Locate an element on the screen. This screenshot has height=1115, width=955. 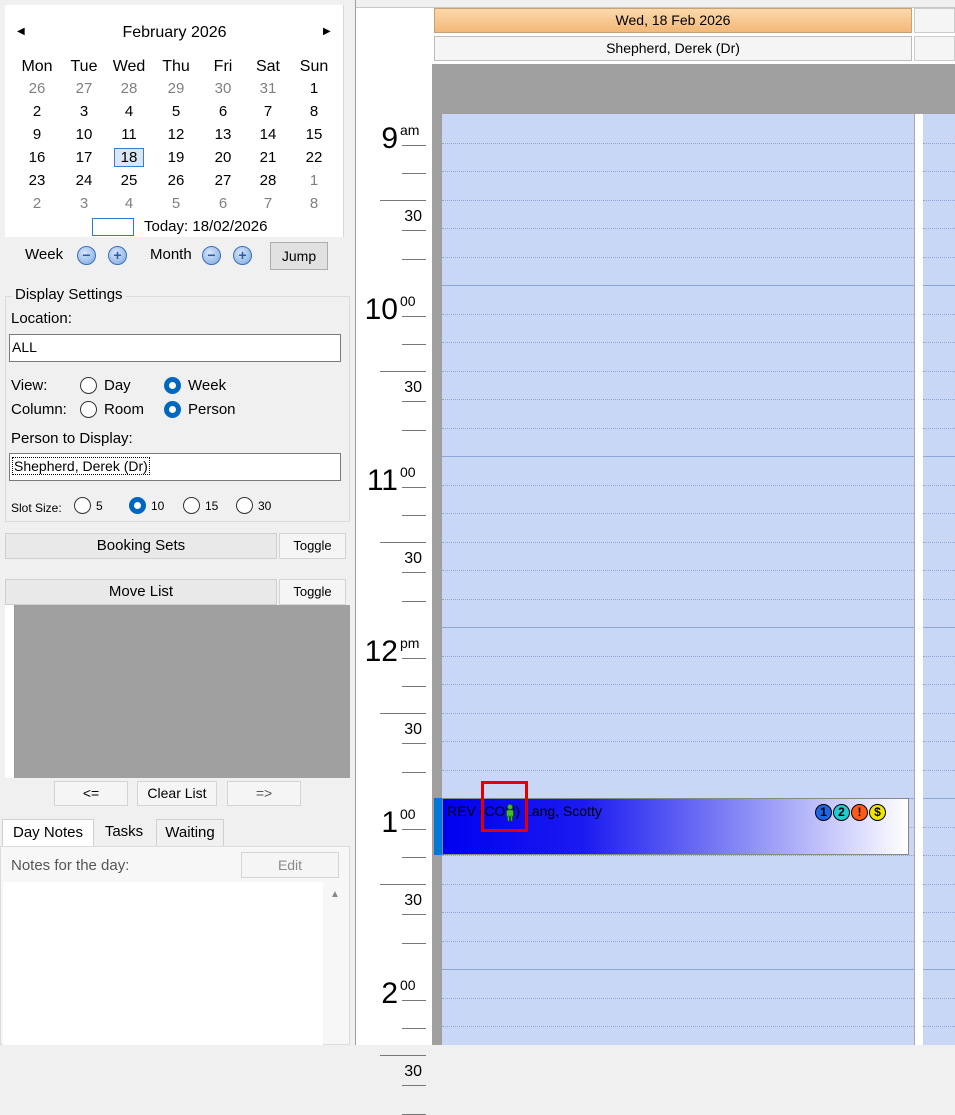
calendar-day: 30 is located at coordinates (223, 89).